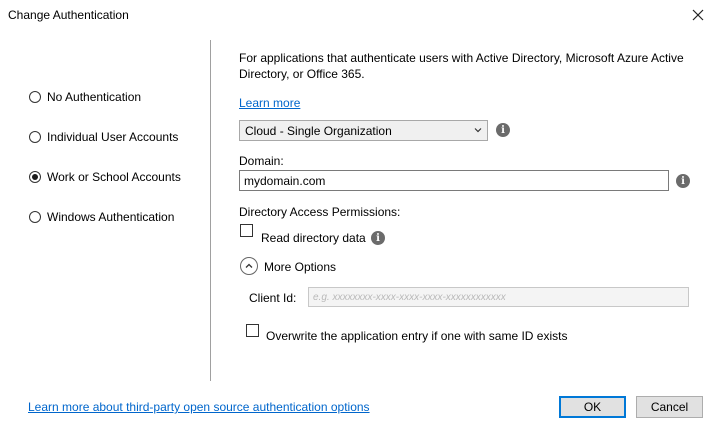  I want to click on domain-input: mydomain.com, so click(454, 180).